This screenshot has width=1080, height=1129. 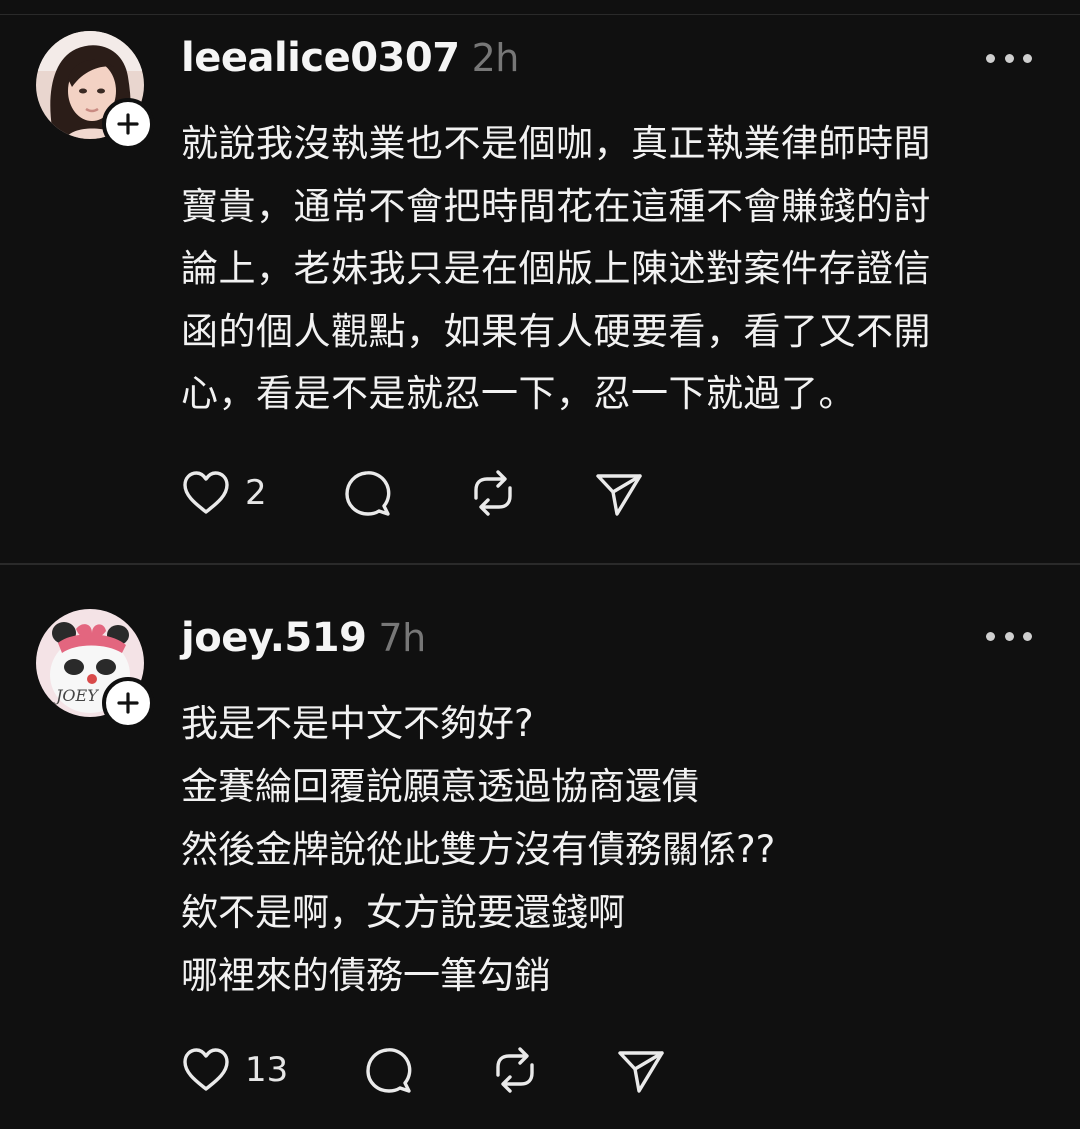 I want to click on svg-text: JOEY, so click(x=76, y=695).